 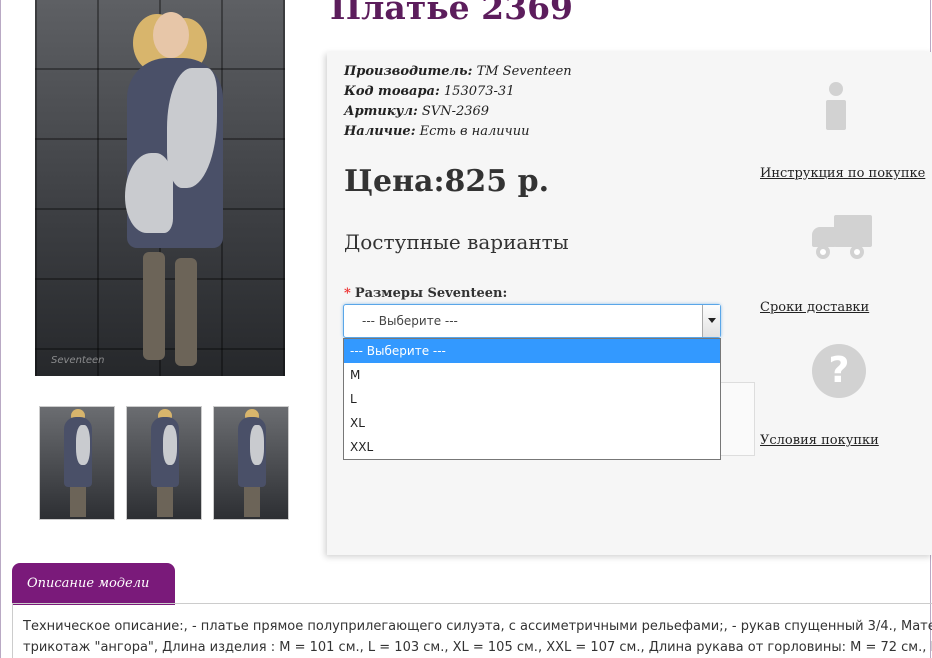 I want to click on spec-label: Производитель:, so click(x=408, y=71).